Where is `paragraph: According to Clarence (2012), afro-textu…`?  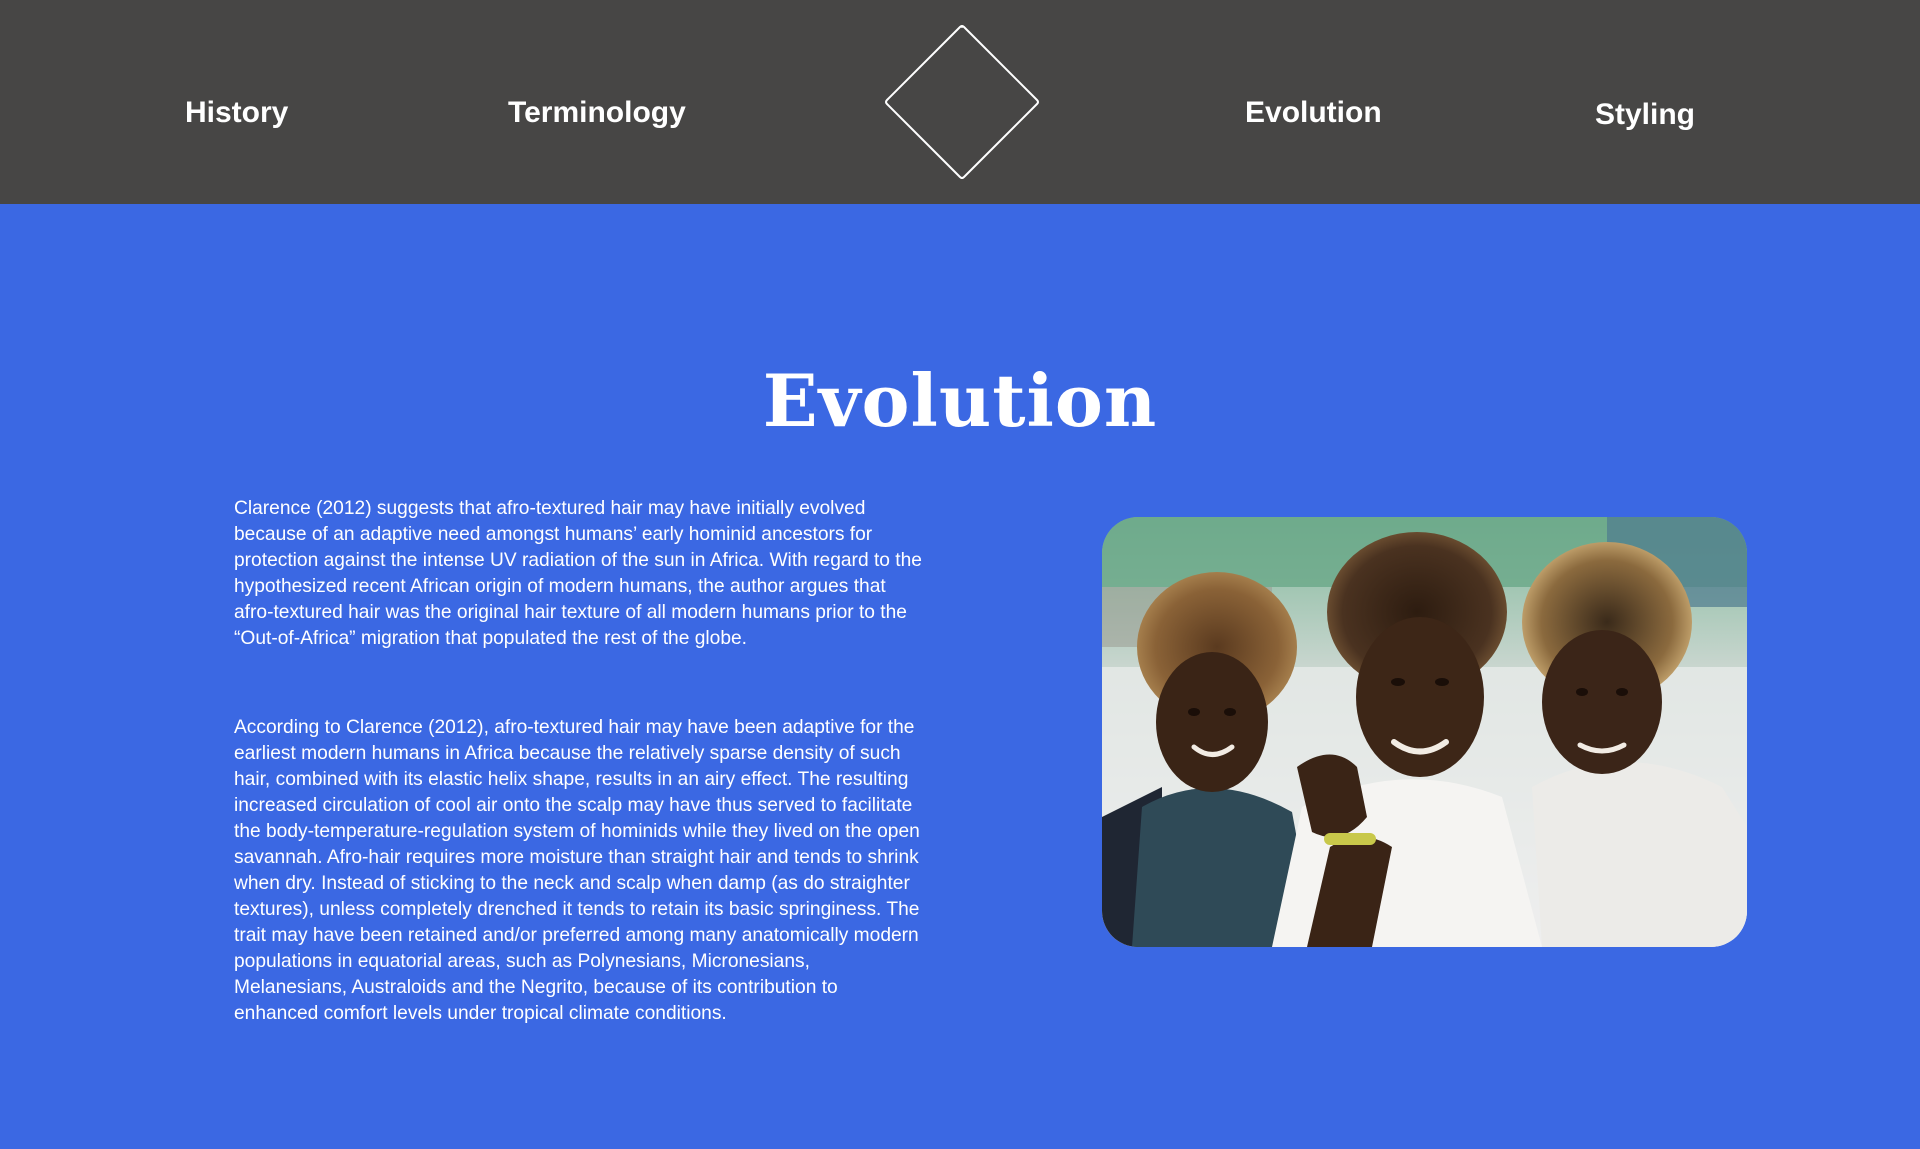 paragraph: According to Clarence (2012), afro-textu… is located at coordinates (577, 870).